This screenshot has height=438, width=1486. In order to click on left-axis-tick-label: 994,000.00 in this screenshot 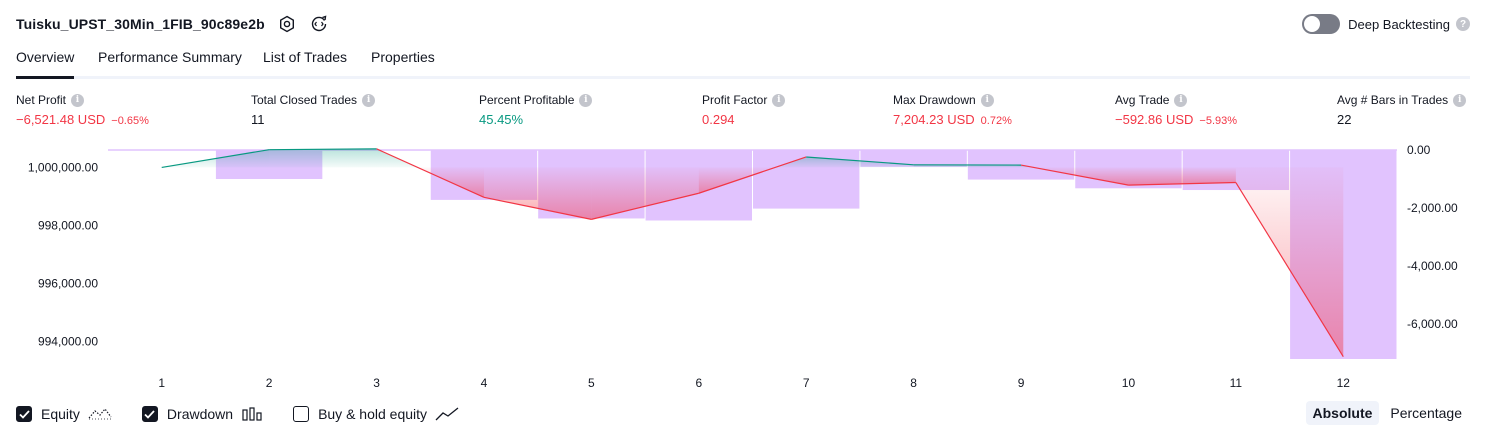, I will do `click(68, 342)`.